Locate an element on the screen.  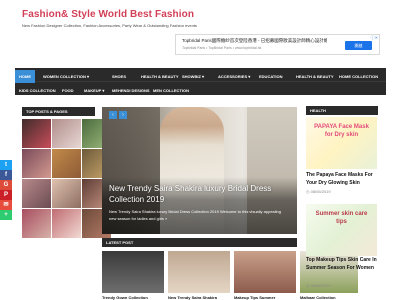
latest-post-title: Trendy Gown Collection is located at coordinates (133, 297).